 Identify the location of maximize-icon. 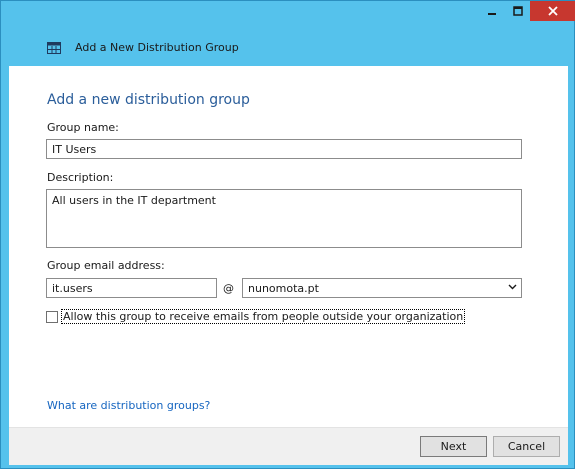
(517, 11).